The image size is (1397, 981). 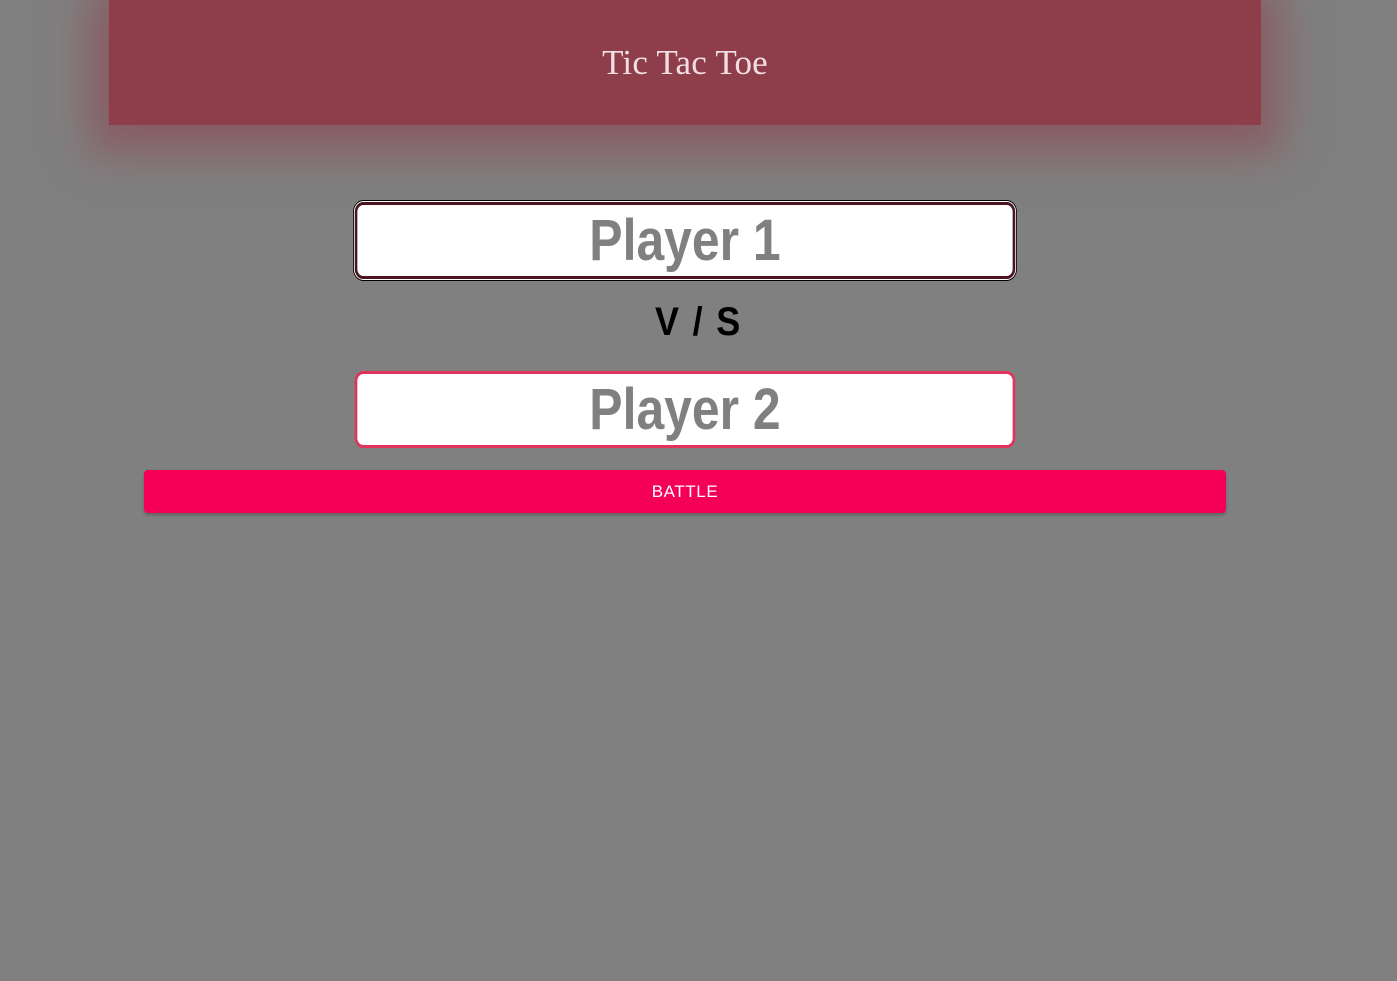 I want to click on app-header: Tic Tac Toe, so click(x=685, y=62).